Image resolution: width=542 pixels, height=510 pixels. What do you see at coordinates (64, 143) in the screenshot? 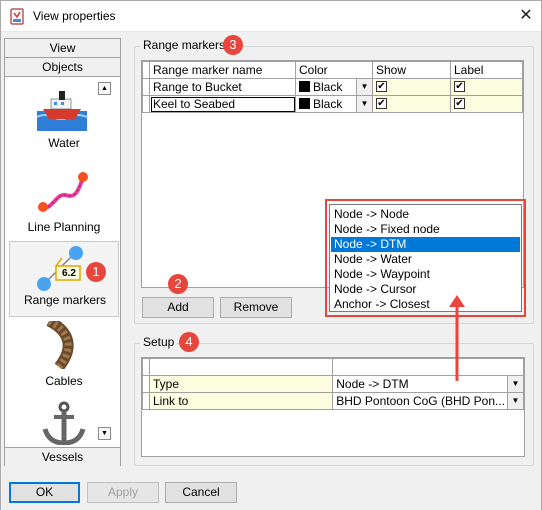
I see `nav-item-label: Water` at bounding box center [64, 143].